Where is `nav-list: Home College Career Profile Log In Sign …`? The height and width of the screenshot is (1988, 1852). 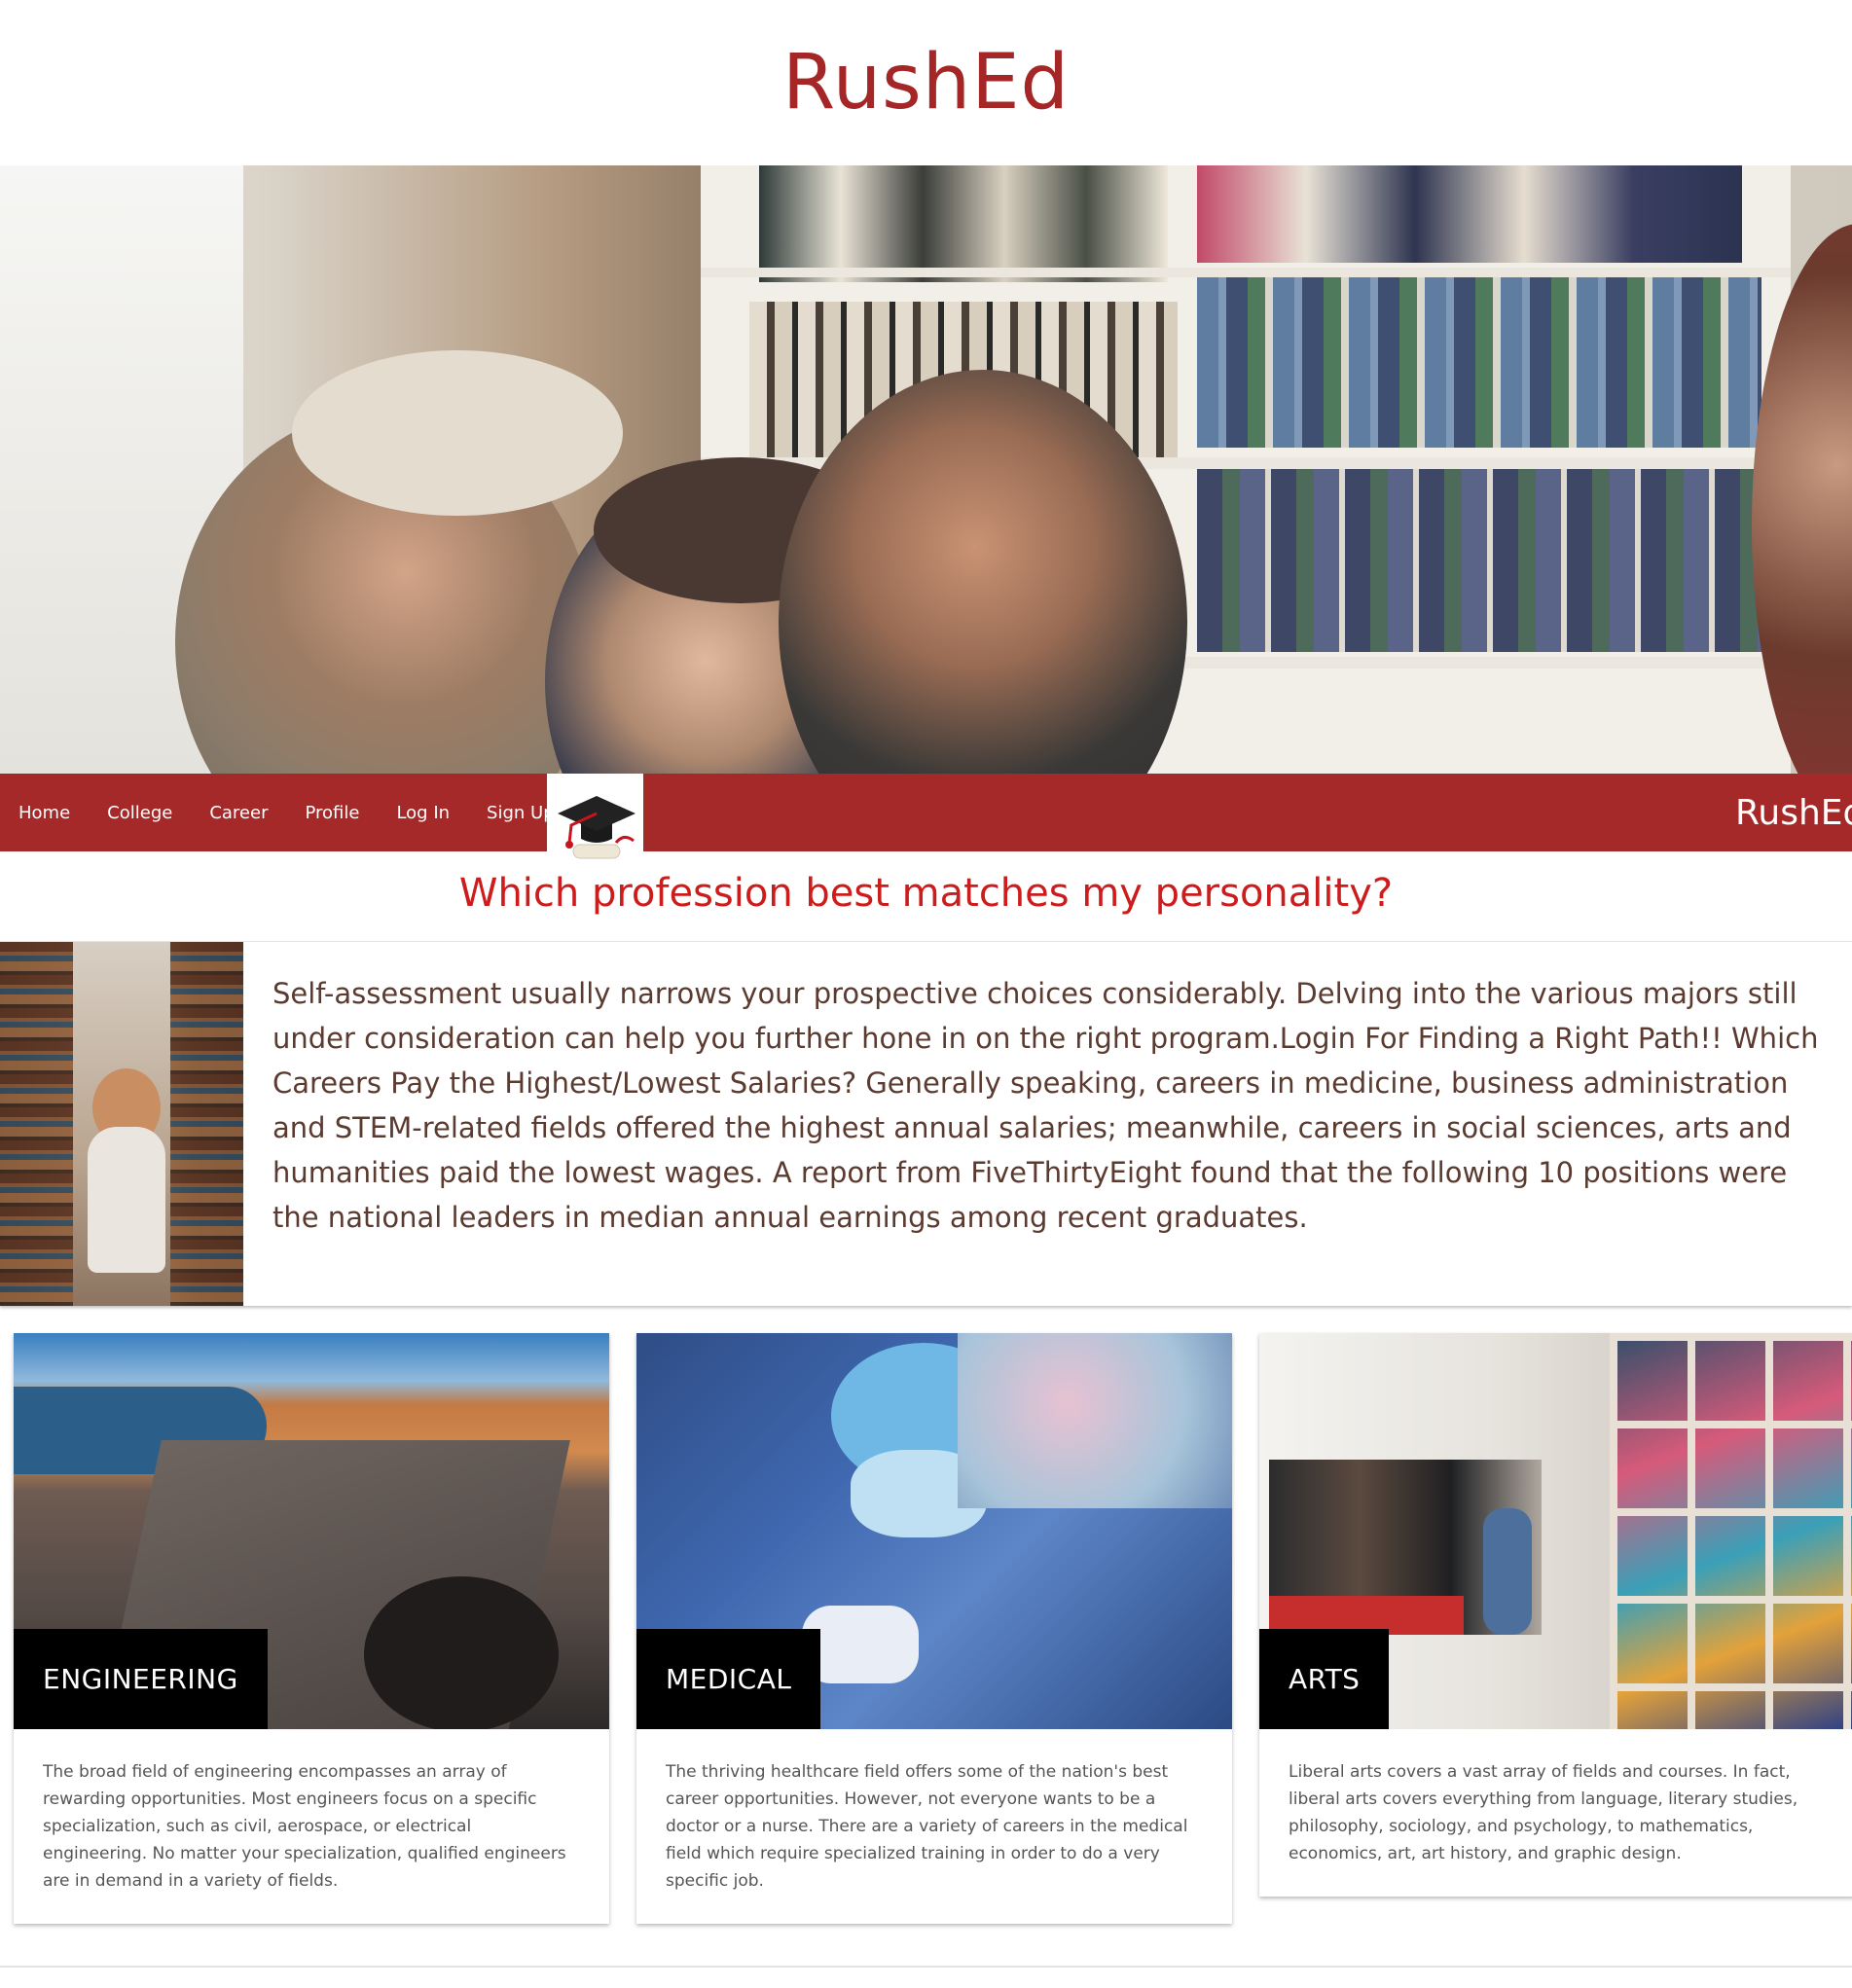 nav-list: Home College Career Profile Log In Sign … is located at coordinates (286, 812).